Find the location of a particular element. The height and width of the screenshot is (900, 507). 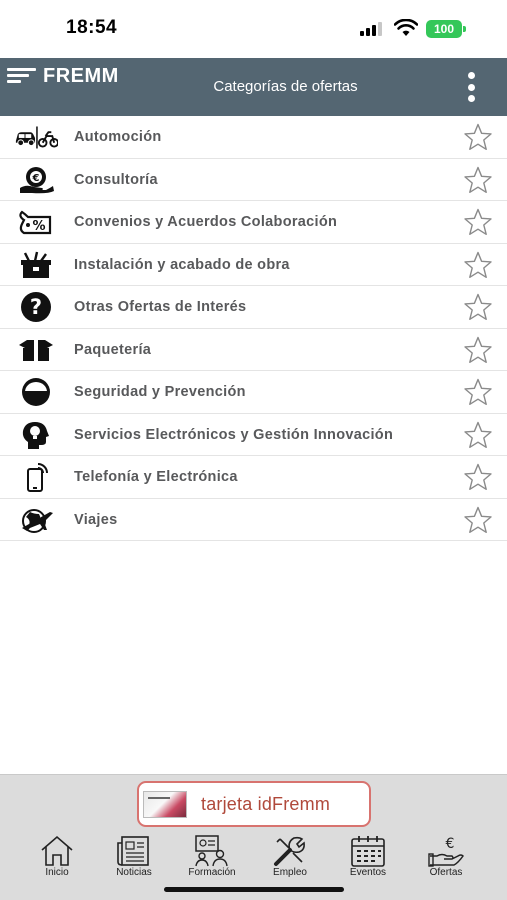

category-label: Otras Ofertas de Interés is located at coordinates (160, 307).